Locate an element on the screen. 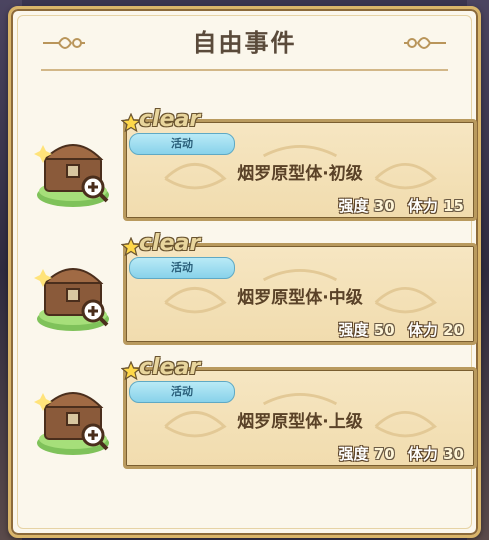 Image resolution: width=489 pixels, height=540 pixels. panel-title: 自由事件 is located at coordinates (244, 43).